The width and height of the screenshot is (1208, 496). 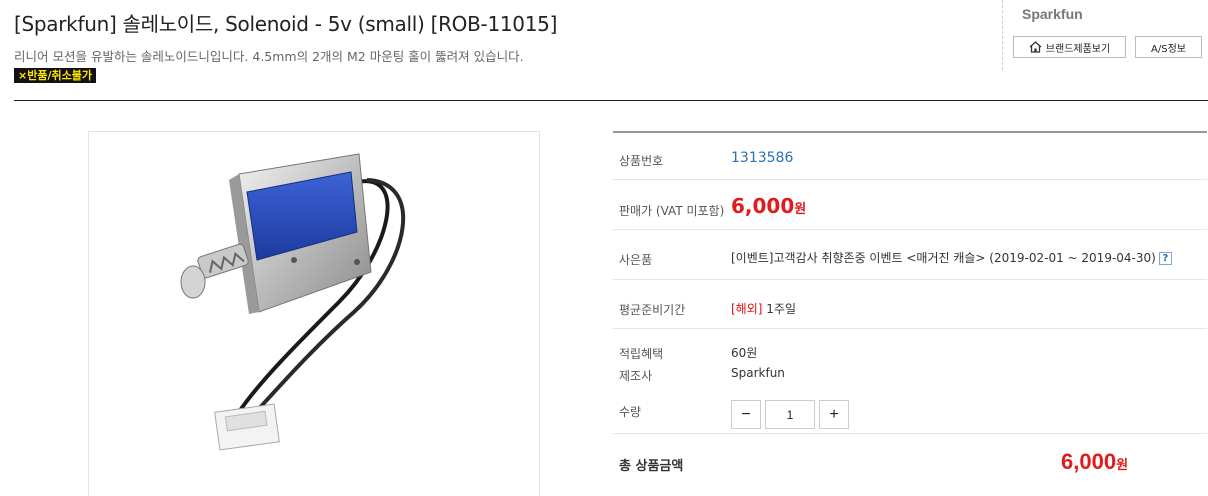 What do you see at coordinates (611, 100) in the screenshot?
I see `header-divider` at bounding box center [611, 100].